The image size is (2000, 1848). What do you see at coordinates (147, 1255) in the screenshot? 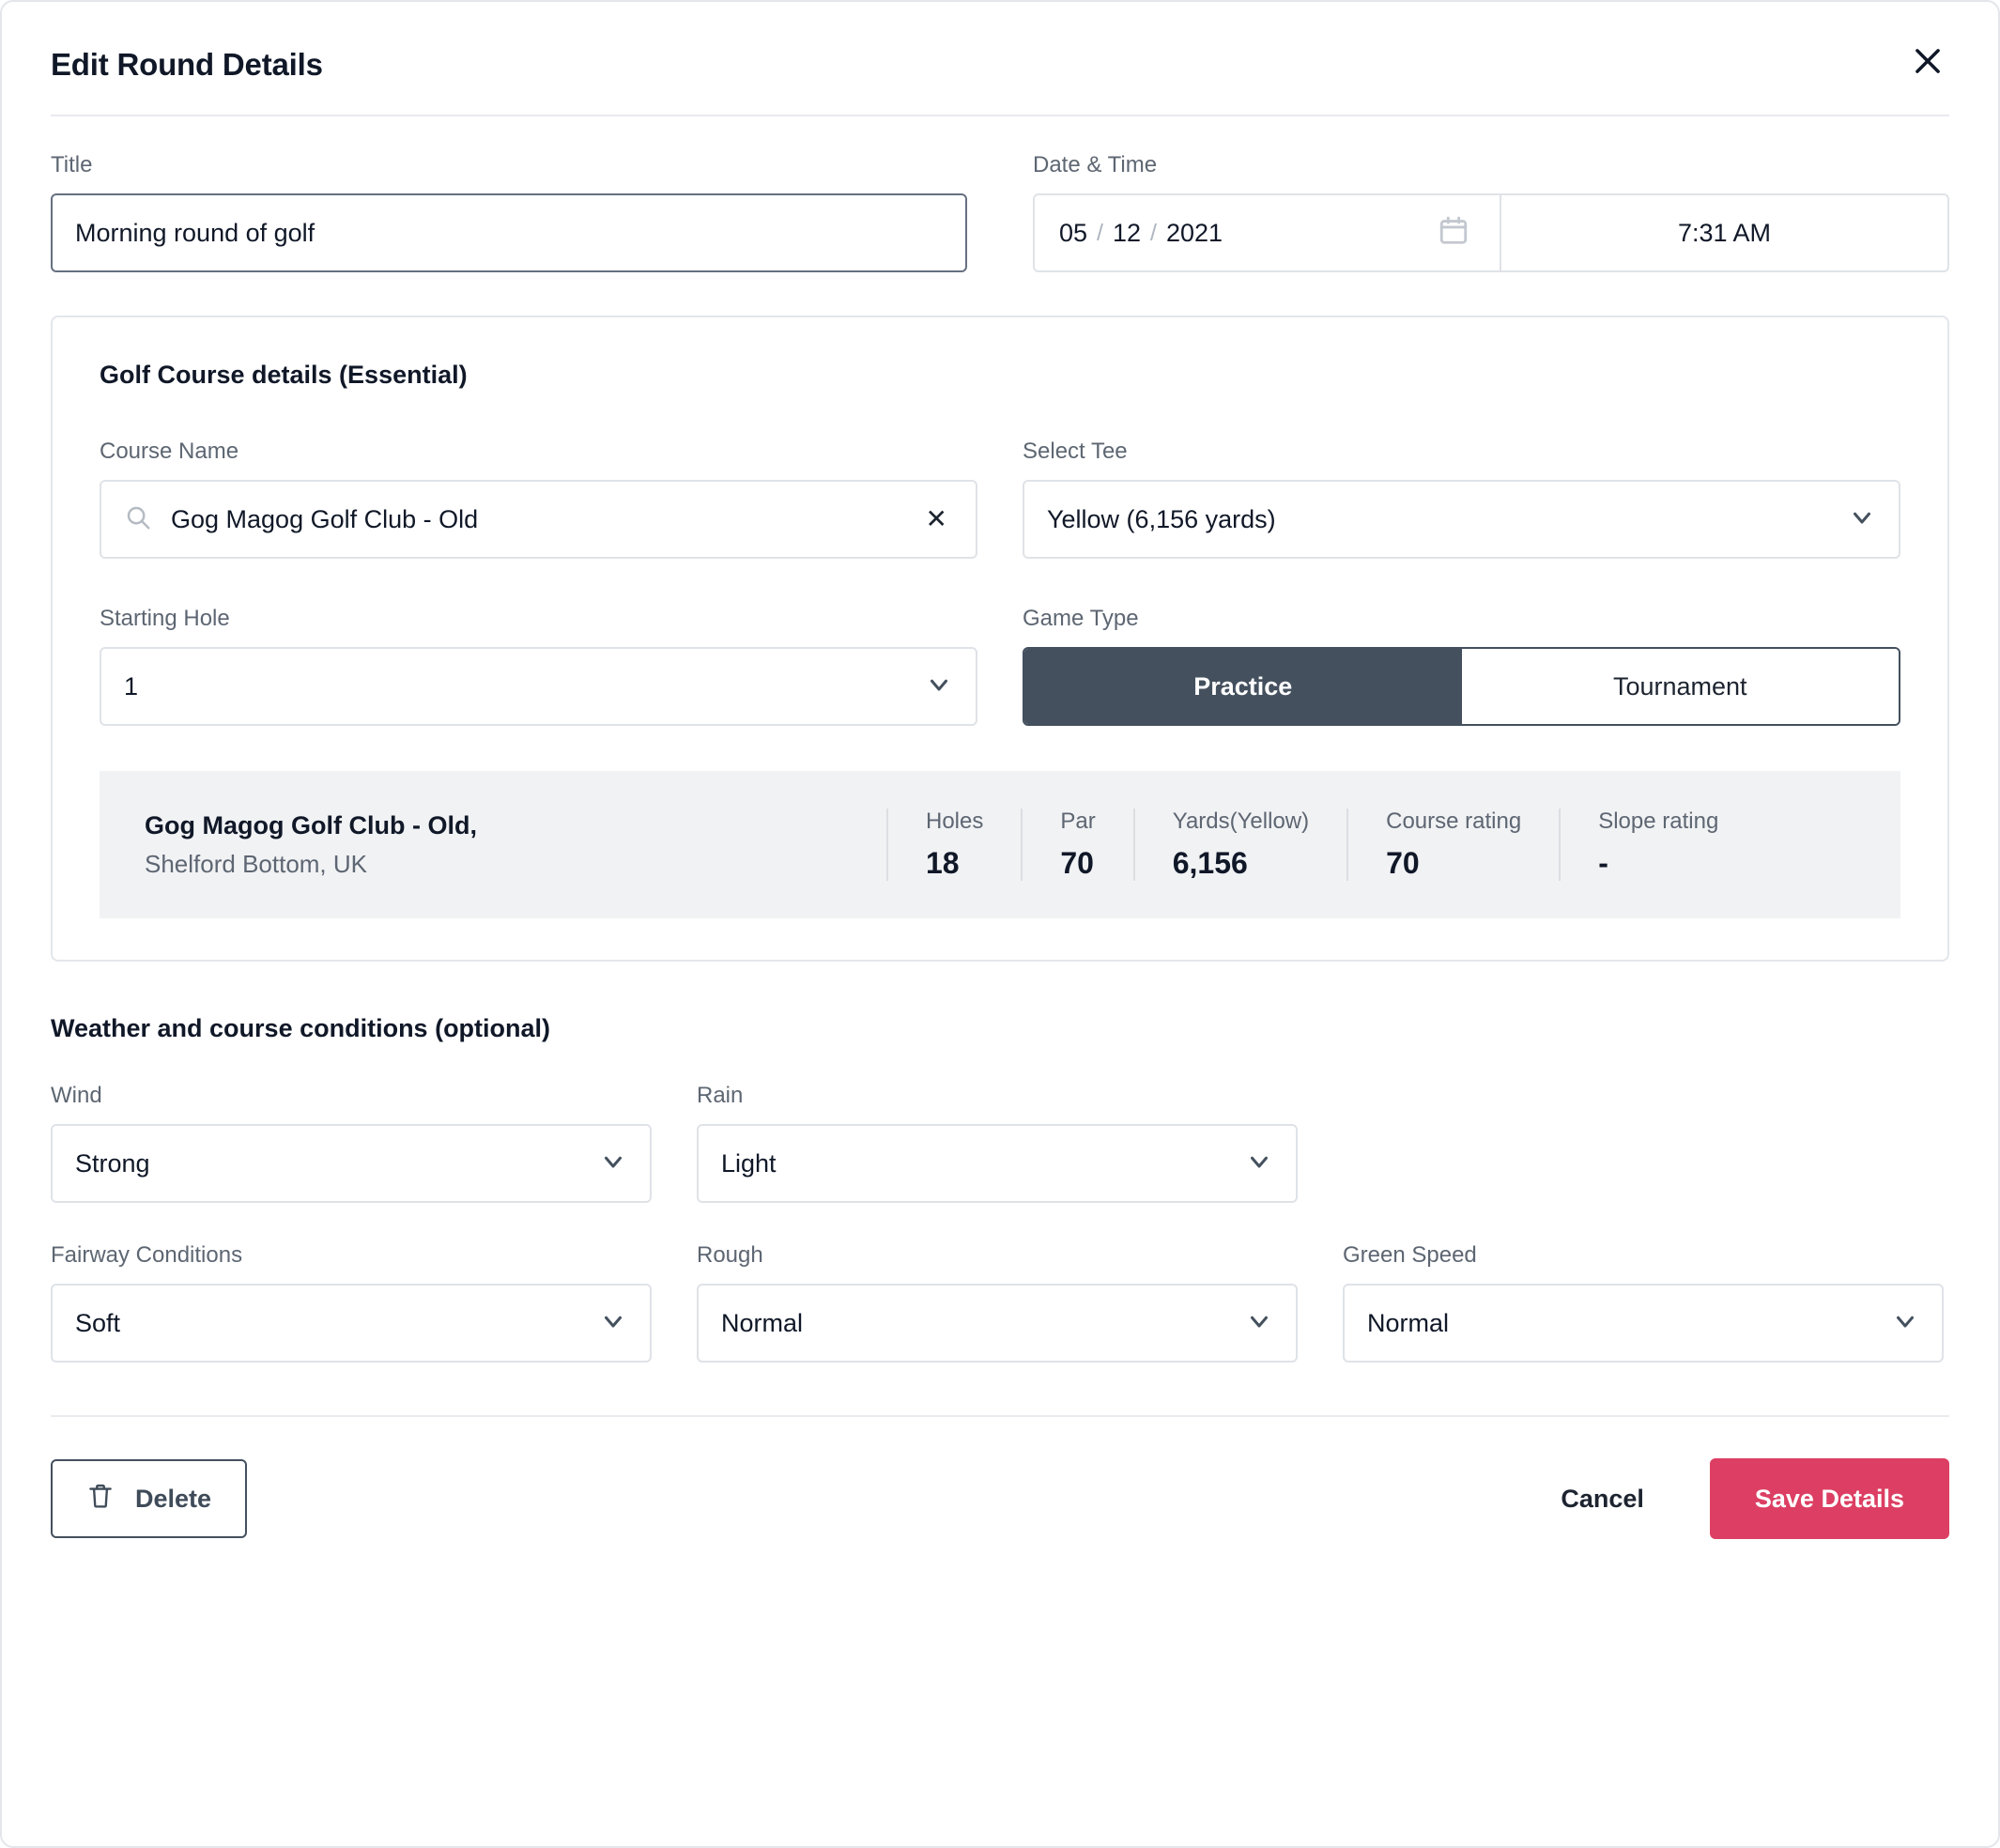
I see `fairway-conditions-label: Fairway Conditions` at bounding box center [147, 1255].